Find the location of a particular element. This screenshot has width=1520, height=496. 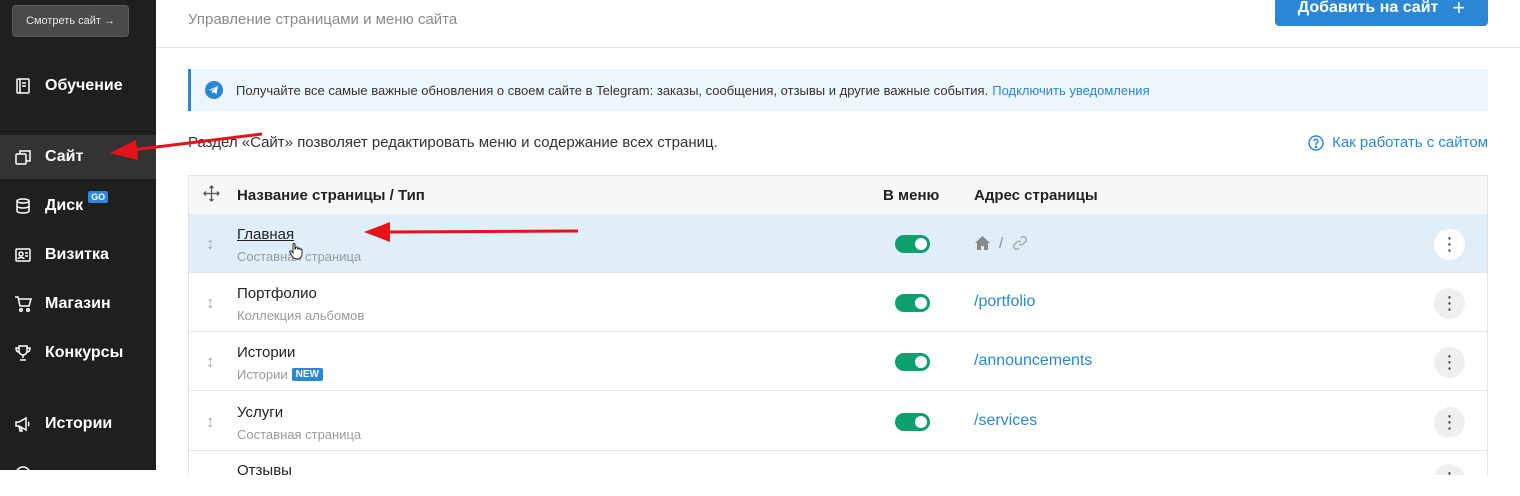

add-to-site-button: Добавить на сайт + is located at coordinates (1381, 13).